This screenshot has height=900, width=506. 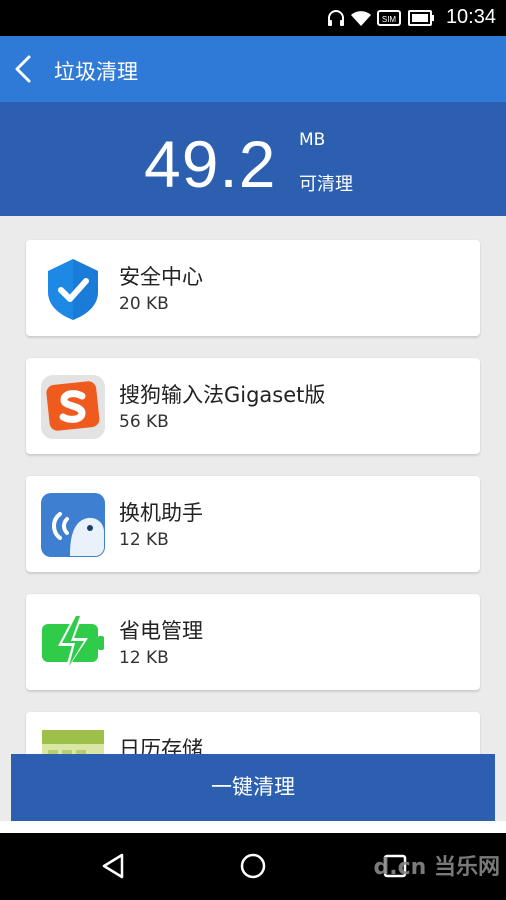 I want to click on button-footer, so click(x=253, y=827).